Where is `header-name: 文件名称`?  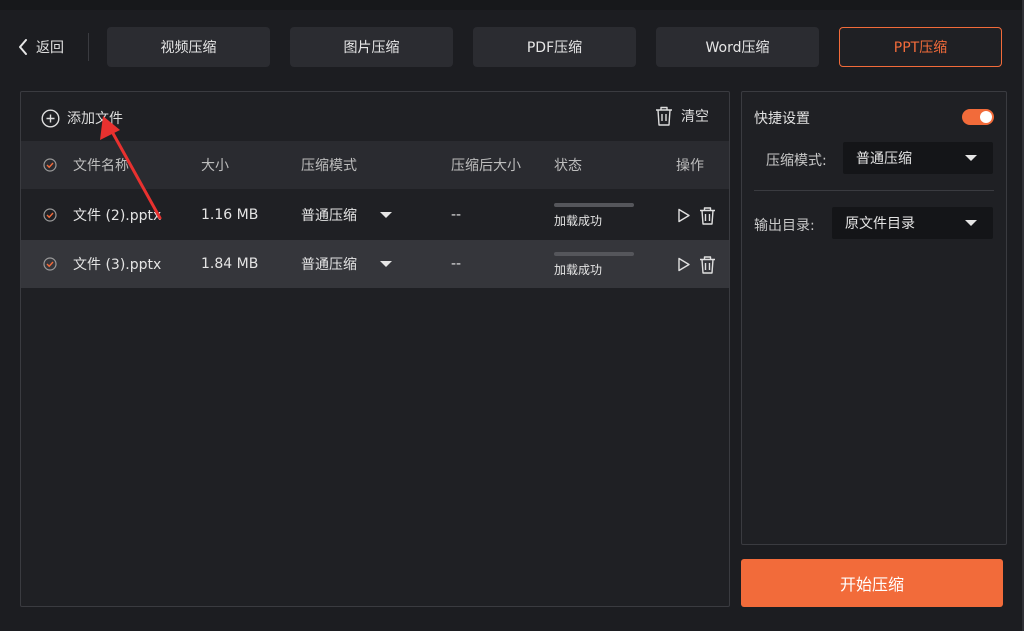 header-name: 文件名称 is located at coordinates (101, 166).